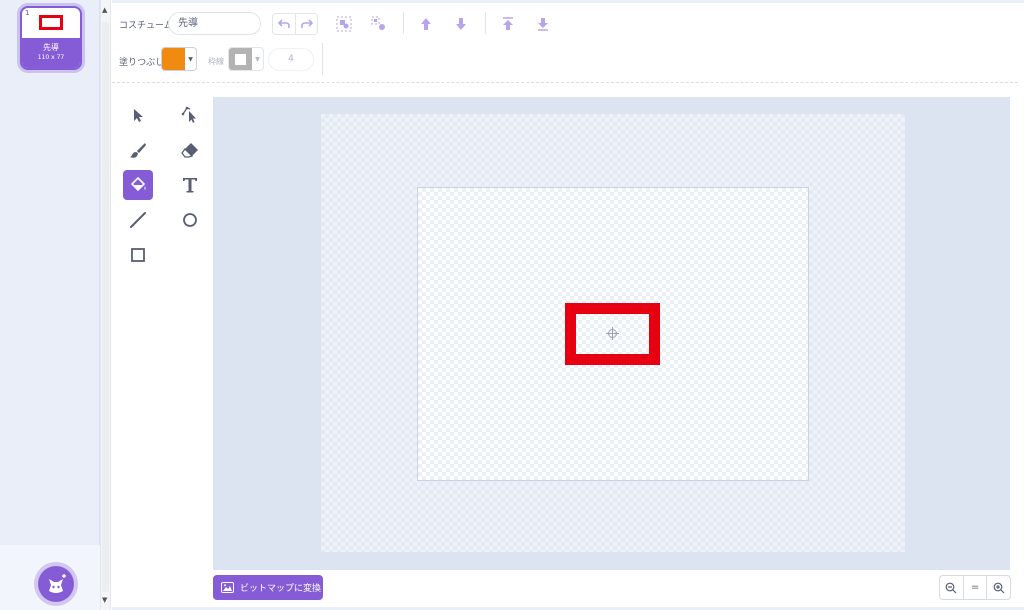 The height and width of the screenshot is (610, 1024). I want to click on scroll-down-icon: ▼, so click(104, 600).